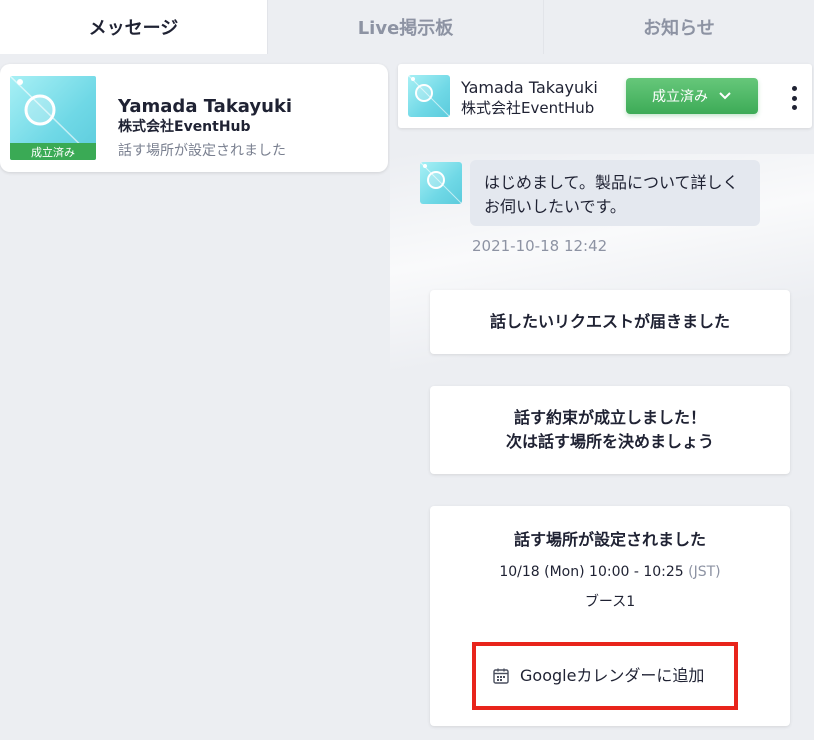  Describe the element at coordinates (704, 572) in the screenshot. I see `schedule-timezone: (JST)` at that location.